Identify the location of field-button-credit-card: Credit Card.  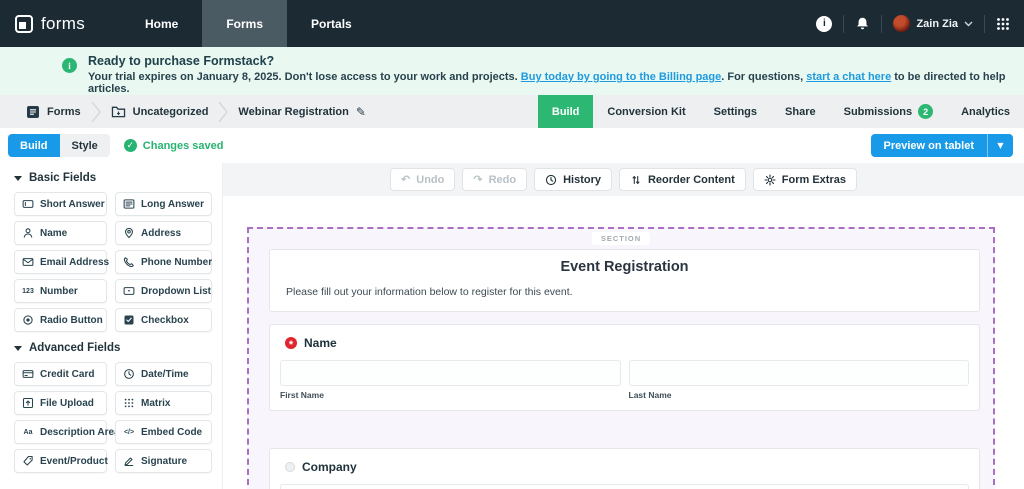
(60, 374).